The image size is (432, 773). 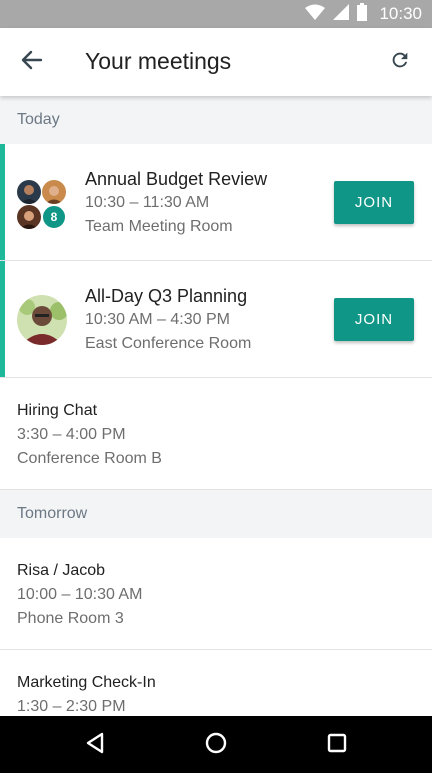 What do you see at coordinates (86, 682) in the screenshot?
I see `meeting-title: Marketing Check-In` at bounding box center [86, 682].